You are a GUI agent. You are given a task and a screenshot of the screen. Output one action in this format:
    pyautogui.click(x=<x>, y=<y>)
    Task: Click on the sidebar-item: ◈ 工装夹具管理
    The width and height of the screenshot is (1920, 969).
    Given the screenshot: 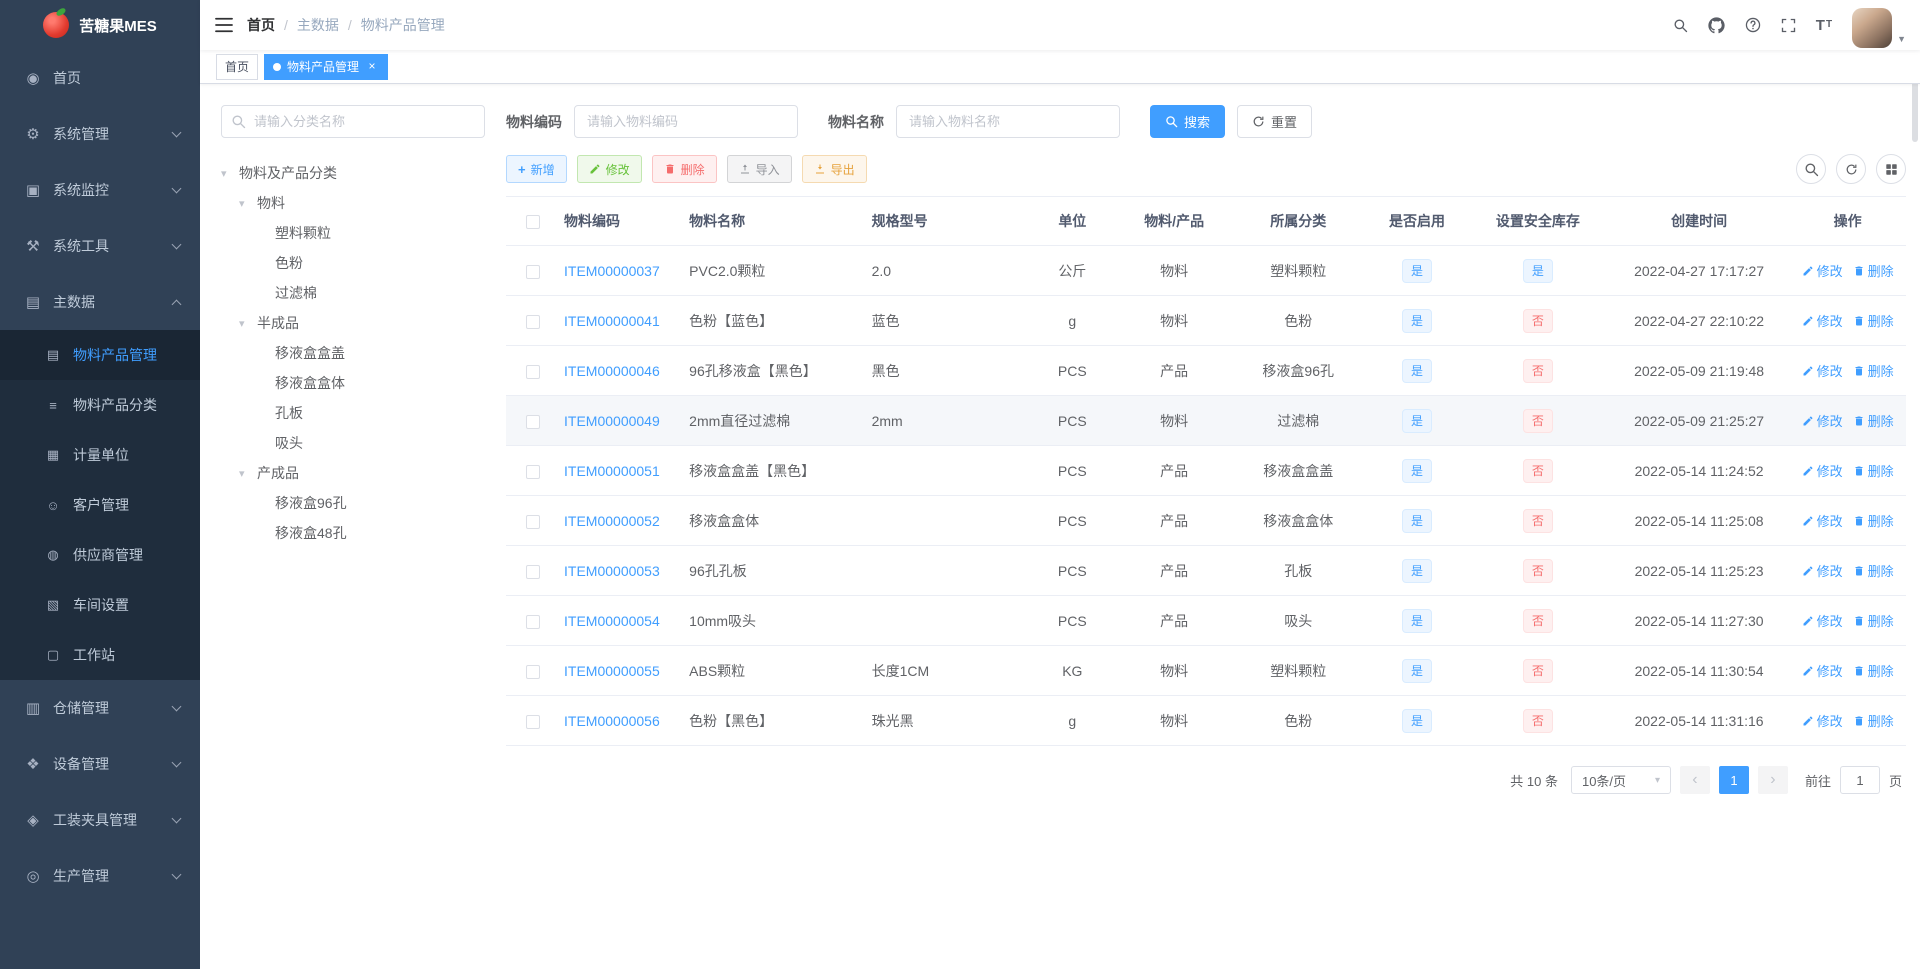 What is the action you would take?
    pyautogui.click(x=100, y=820)
    